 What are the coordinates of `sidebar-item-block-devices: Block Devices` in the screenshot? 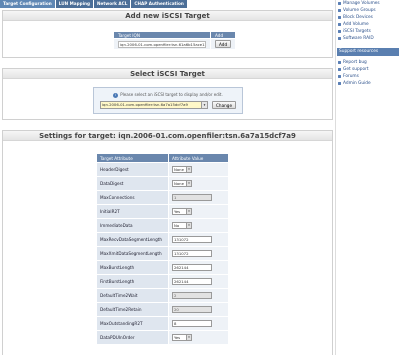 It's located at (368, 17).